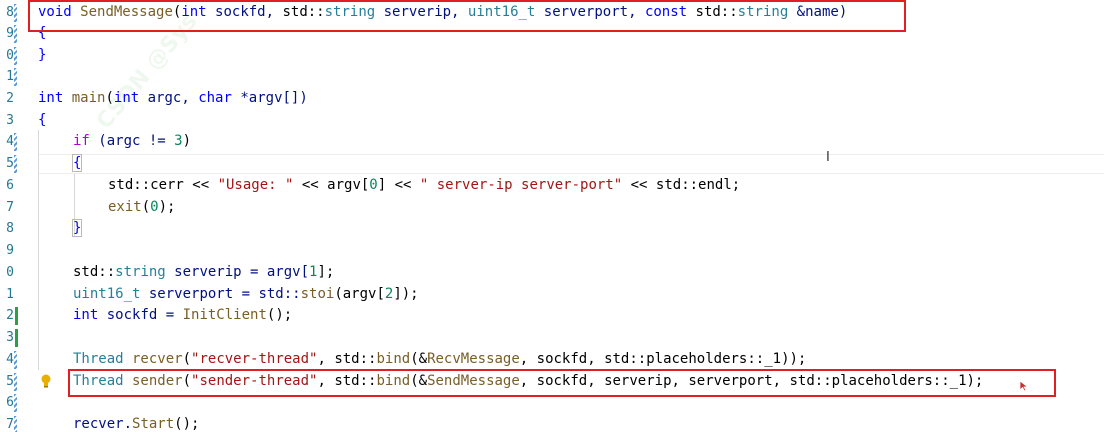 This screenshot has height=432, width=1104. I want to click on code-line: 9 {, so click(552, 34).